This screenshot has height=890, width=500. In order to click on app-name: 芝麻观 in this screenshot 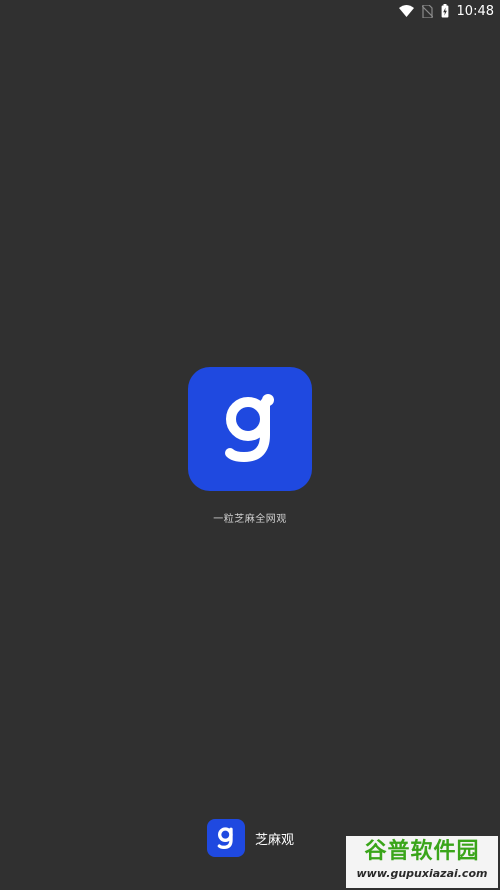, I will do `click(275, 840)`.